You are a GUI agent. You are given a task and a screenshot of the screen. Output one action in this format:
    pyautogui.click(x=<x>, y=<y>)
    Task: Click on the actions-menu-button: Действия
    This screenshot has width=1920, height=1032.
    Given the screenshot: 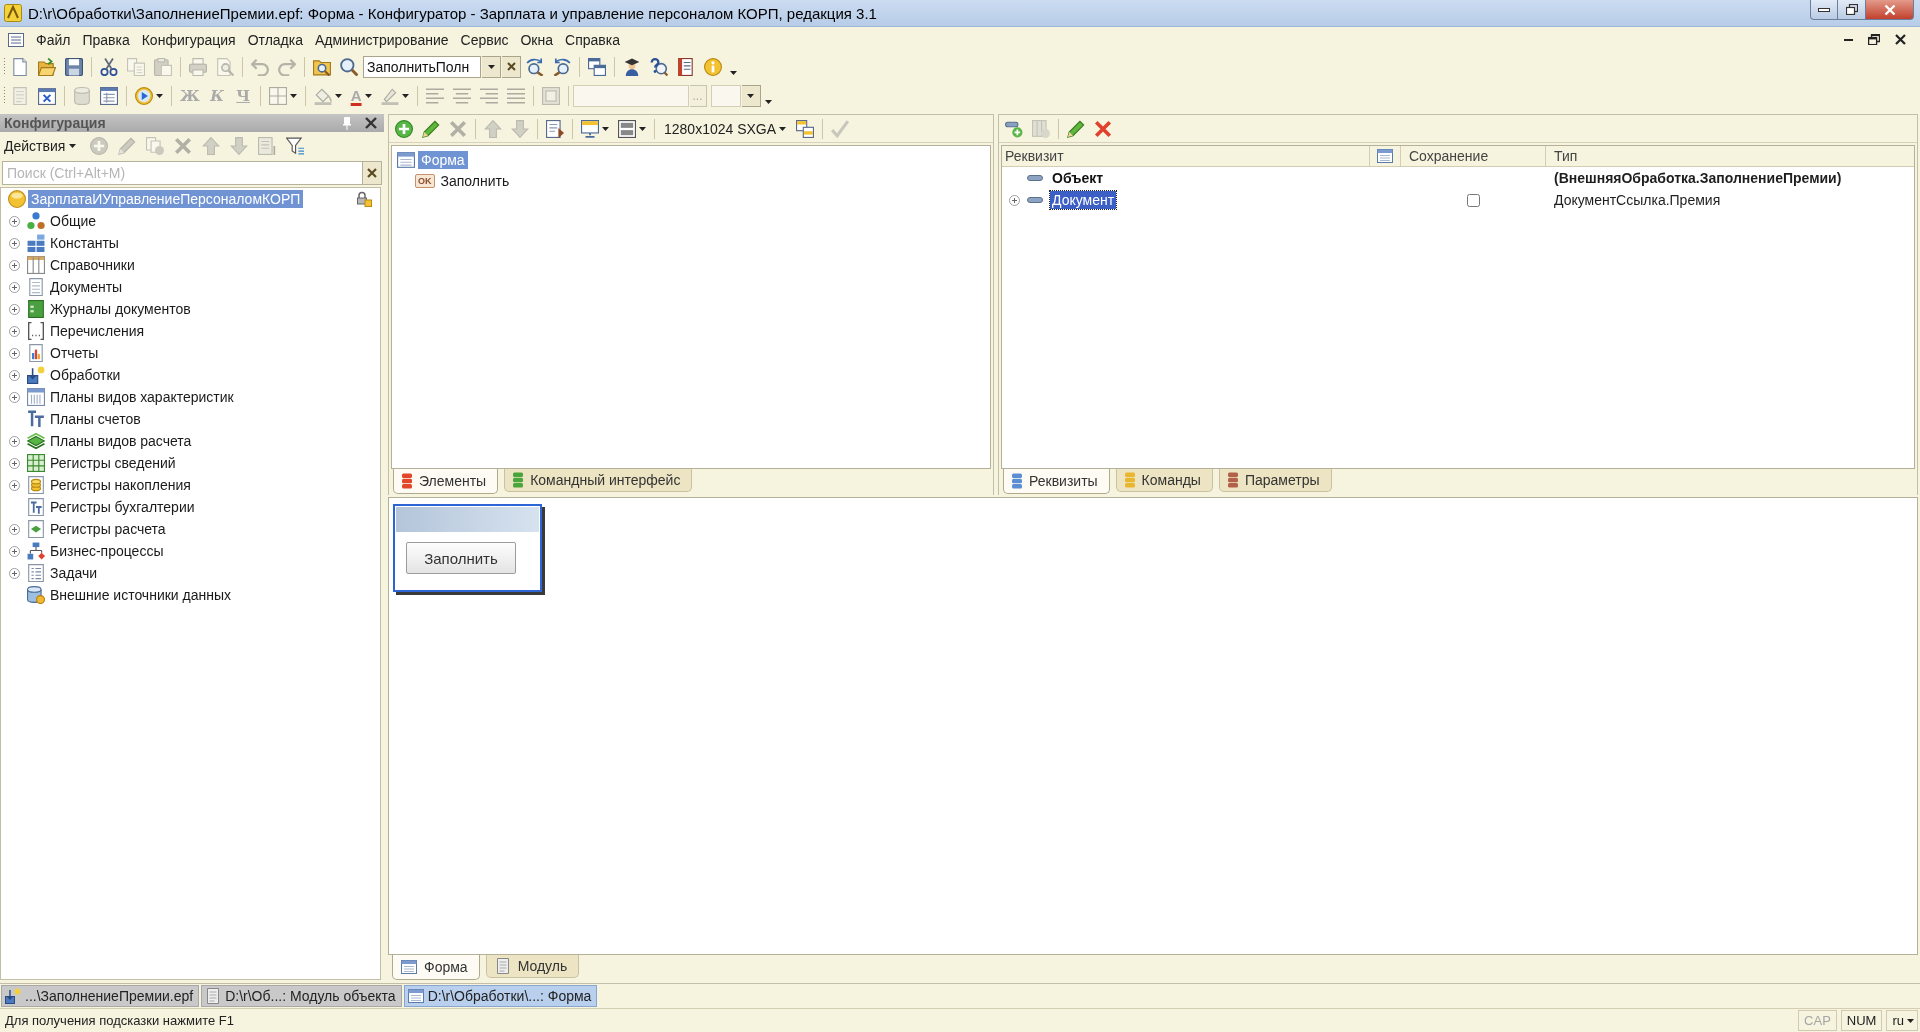 What is the action you would take?
    pyautogui.click(x=40, y=146)
    